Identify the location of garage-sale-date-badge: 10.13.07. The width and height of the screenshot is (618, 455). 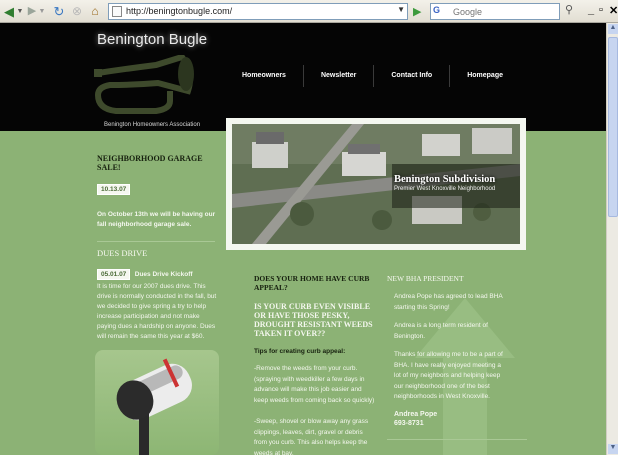
(114, 189).